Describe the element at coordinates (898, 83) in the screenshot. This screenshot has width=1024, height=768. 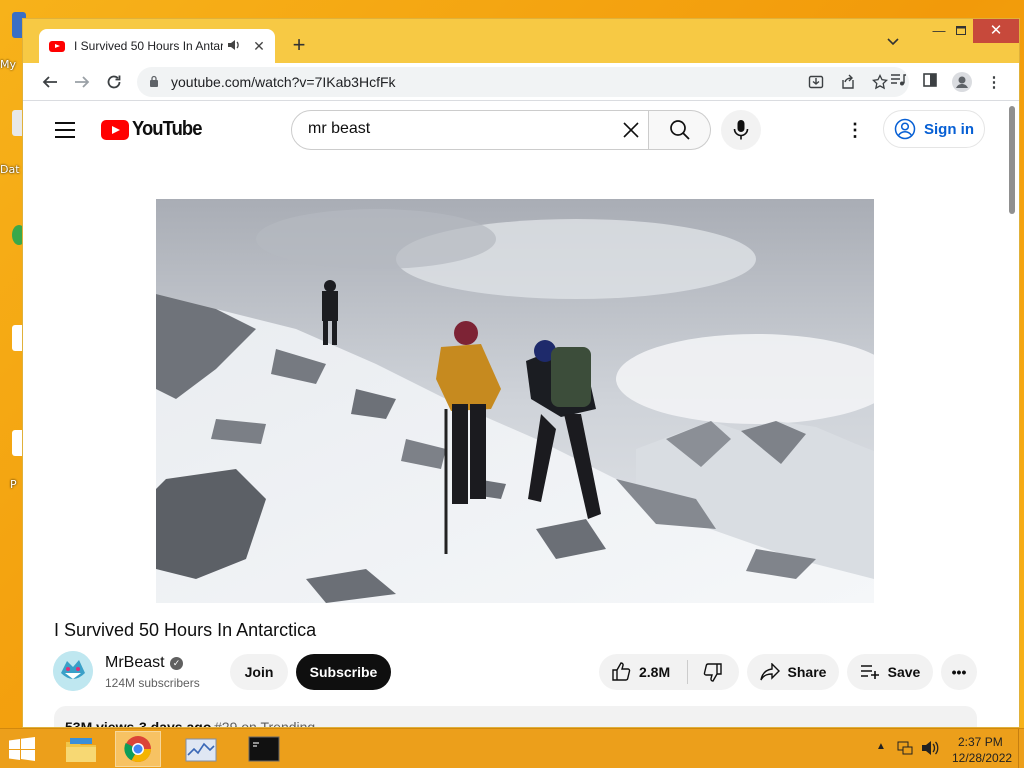
I see `media-control-icon` at that location.